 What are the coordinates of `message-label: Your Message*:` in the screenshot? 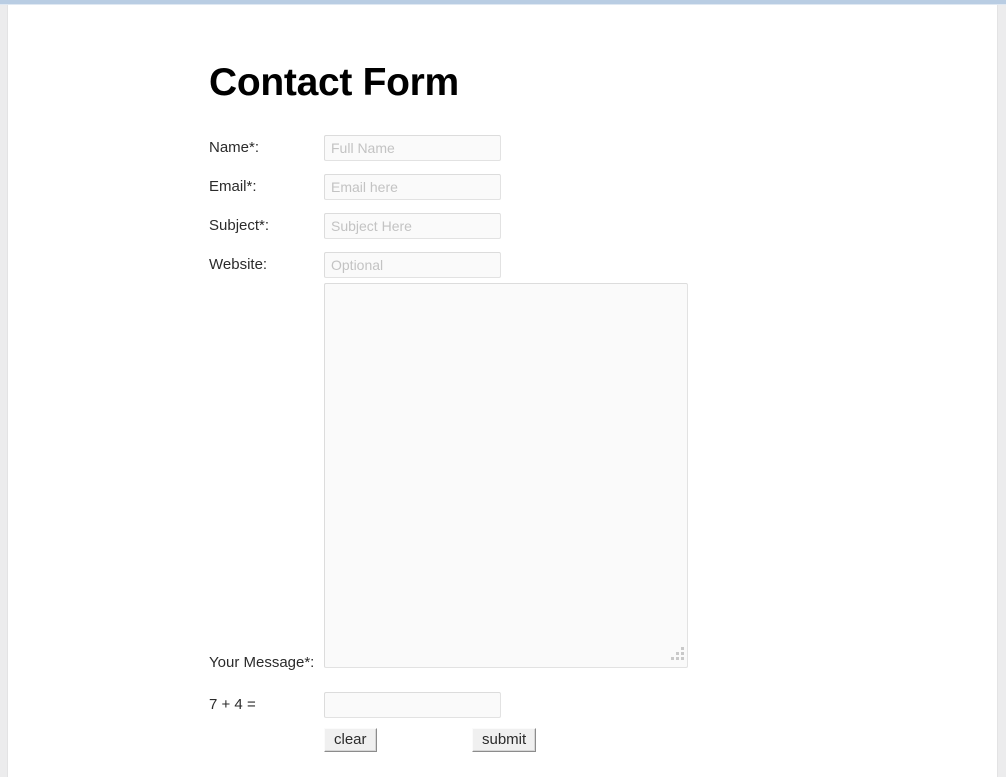 It's located at (262, 662).